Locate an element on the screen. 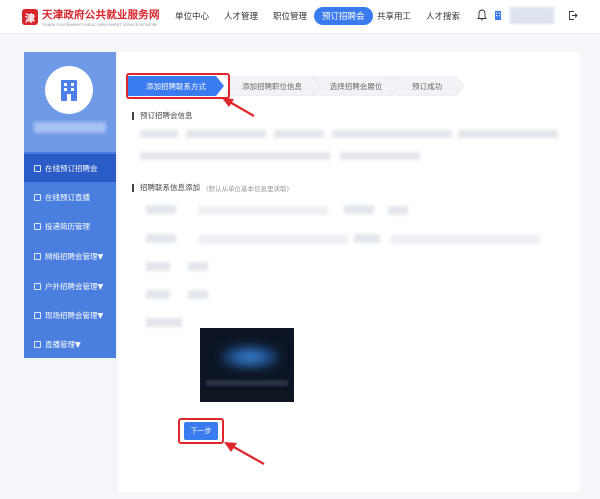 This screenshot has width=600, height=499. nav-book-job-fair: 预订招聘会 is located at coordinates (343, 16).